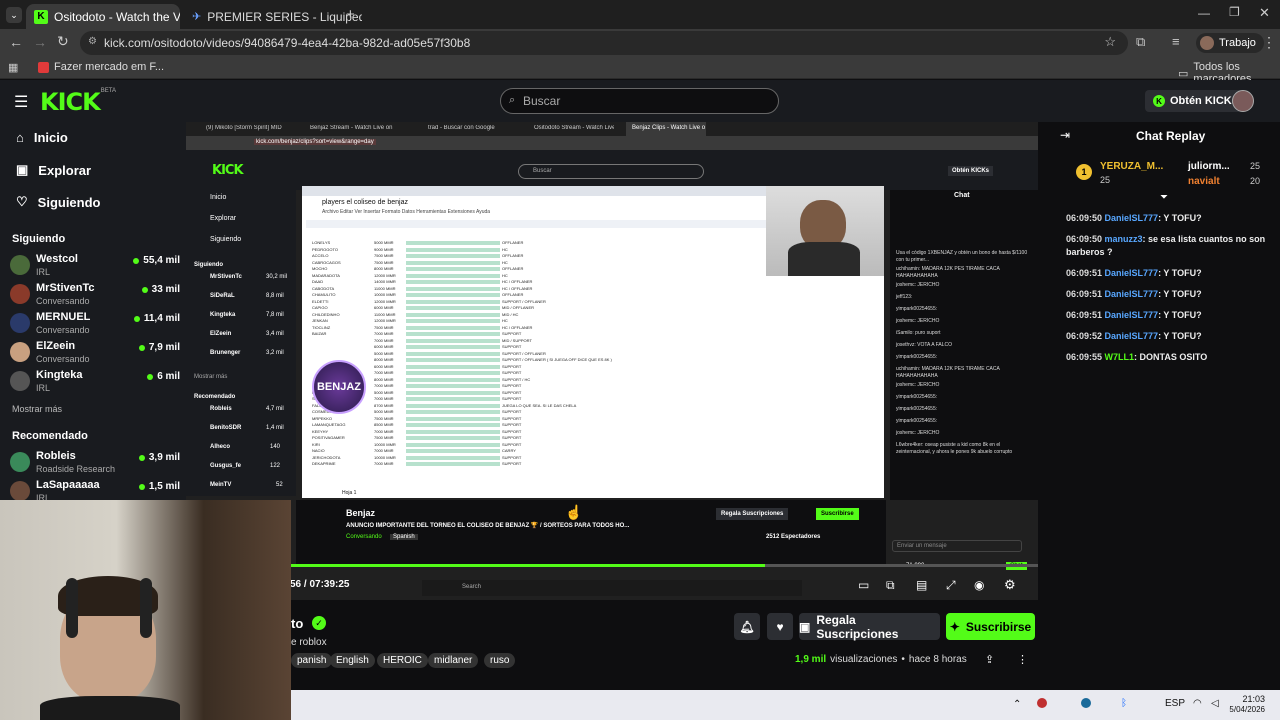  What do you see at coordinates (40, 42) in the screenshot?
I see `forward-icon: →` at bounding box center [40, 42].